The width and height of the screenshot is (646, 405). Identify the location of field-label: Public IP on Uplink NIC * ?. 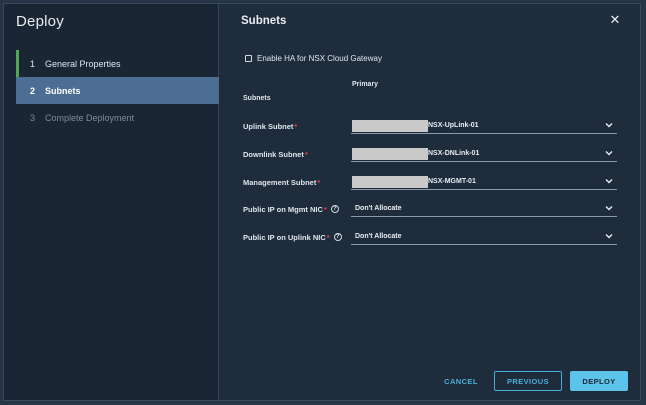
(297, 237).